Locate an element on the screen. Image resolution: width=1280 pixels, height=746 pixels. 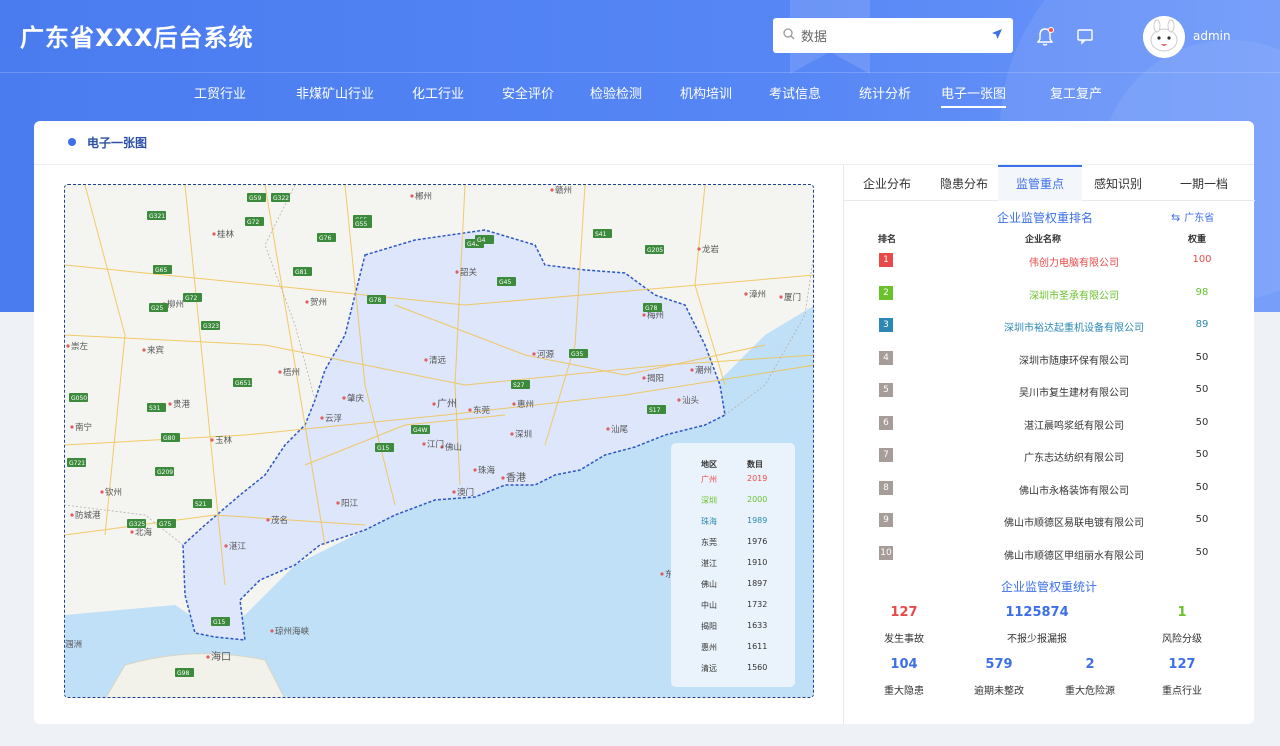
ranking-row: 9 佛山市顺德区易联电镀有限公司 50 is located at coordinates (1049, 521).